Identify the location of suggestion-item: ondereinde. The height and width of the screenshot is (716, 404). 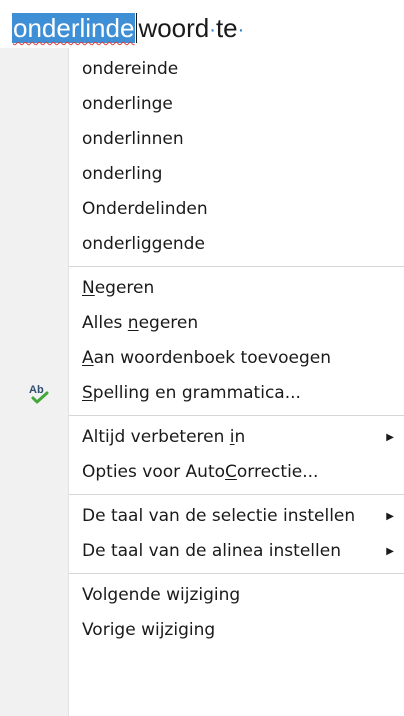
(202, 69).